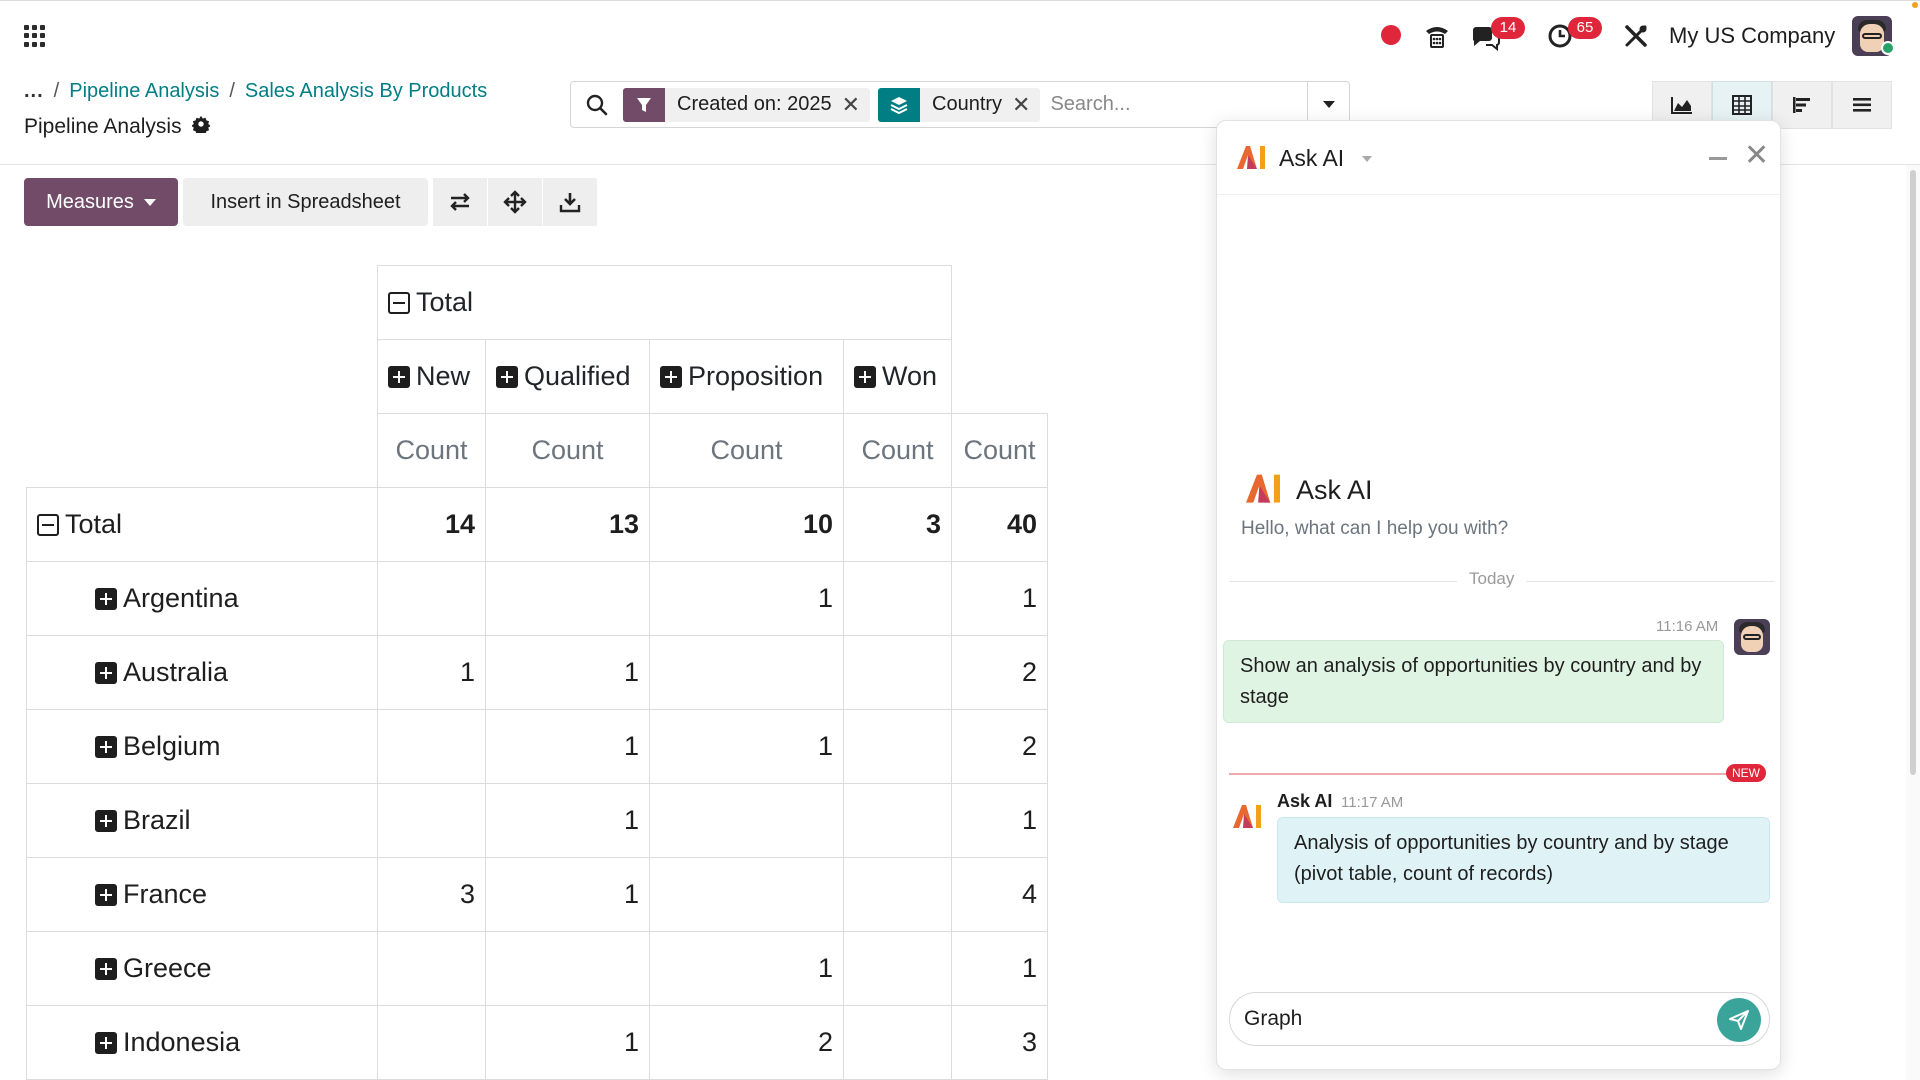 Image resolution: width=1920 pixels, height=1080 pixels. What do you see at coordinates (1756, 156) in the screenshot?
I see `close-icon: ✕` at bounding box center [1756, 156].